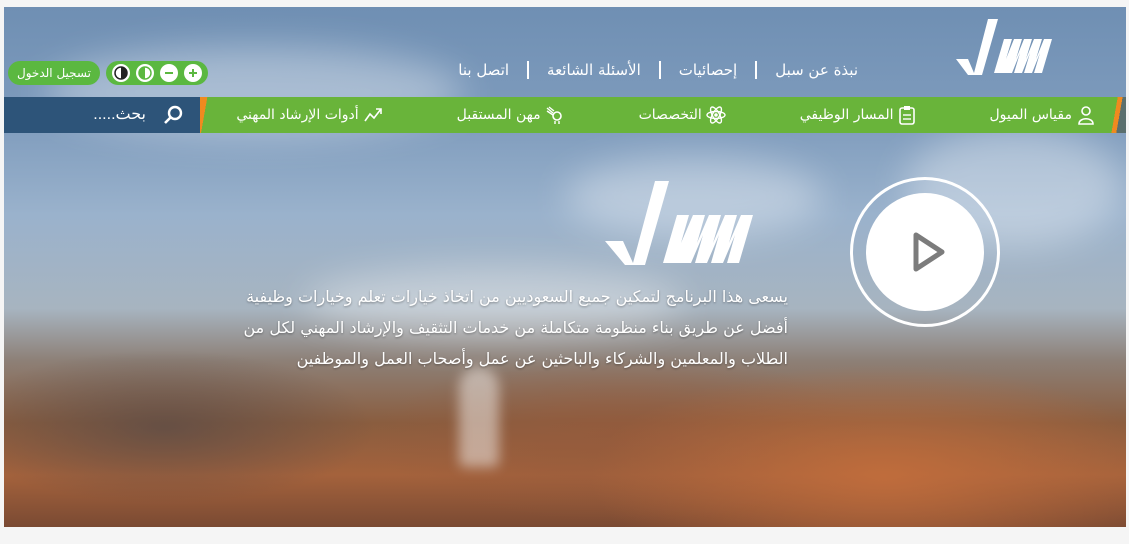  I want to click on nav-item-label: المسار الوظيفي, so click(846, 115).